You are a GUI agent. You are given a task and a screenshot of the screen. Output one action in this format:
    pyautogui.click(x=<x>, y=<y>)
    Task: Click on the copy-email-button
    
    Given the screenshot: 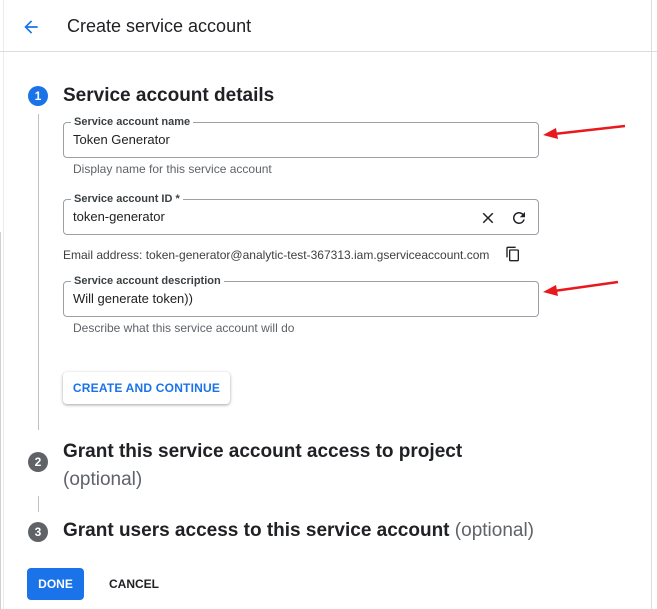 What is the action you would take?
    pyautogui.click(x=513, y=254)
    